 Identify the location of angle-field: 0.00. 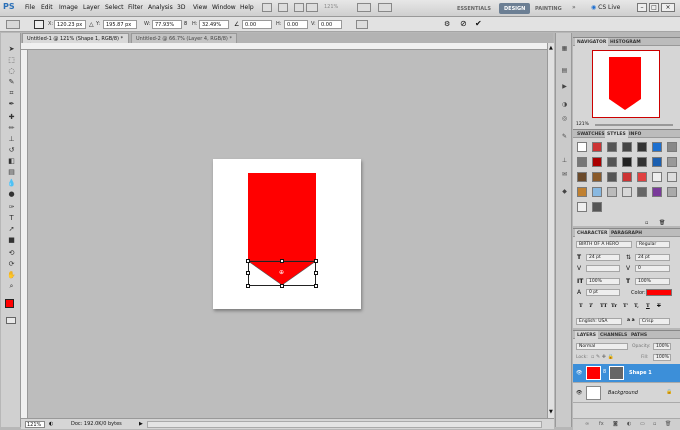
(257, 24).